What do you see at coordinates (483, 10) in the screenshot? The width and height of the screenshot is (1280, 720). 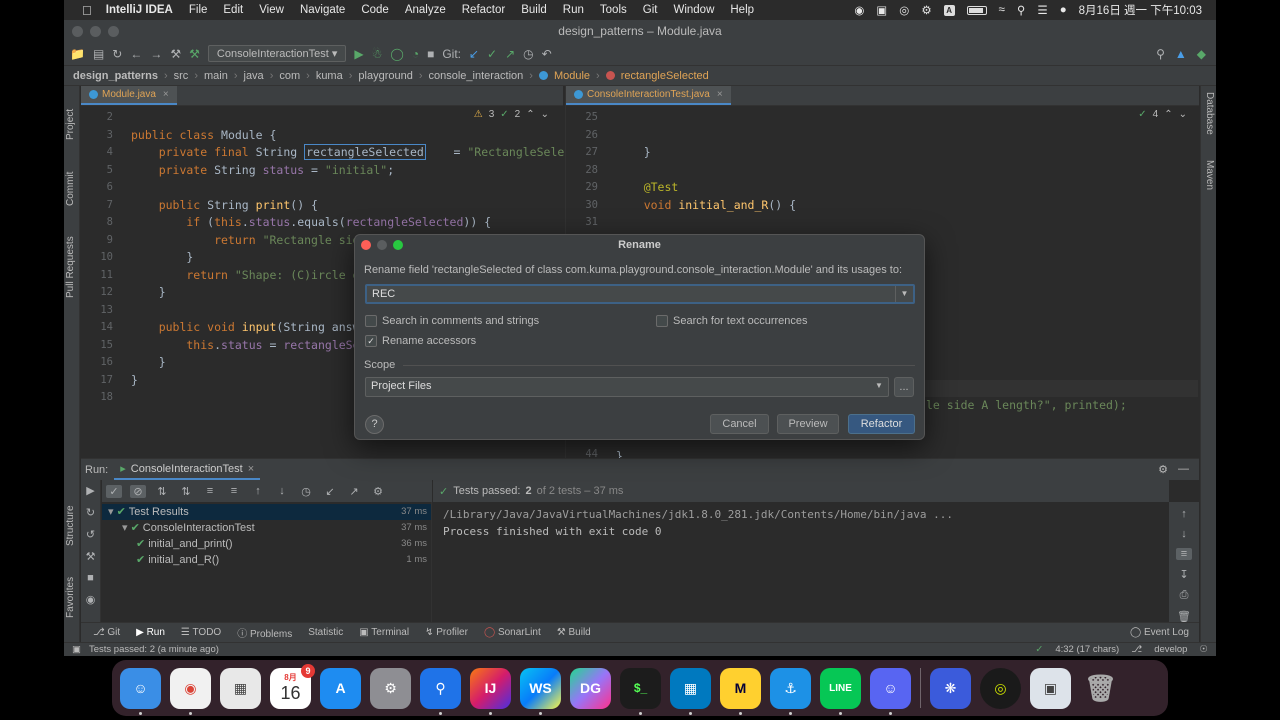 I see `menu-refactor: Refactor` at bounding box center [483, 10].